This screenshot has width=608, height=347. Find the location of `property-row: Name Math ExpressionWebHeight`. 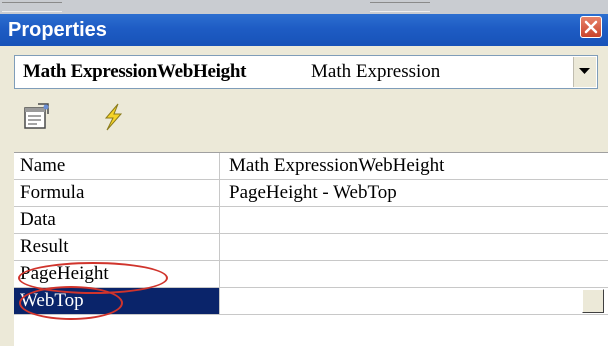

property-row: Name Math ExpressionWebHeight is located at coordinates (311, 166).